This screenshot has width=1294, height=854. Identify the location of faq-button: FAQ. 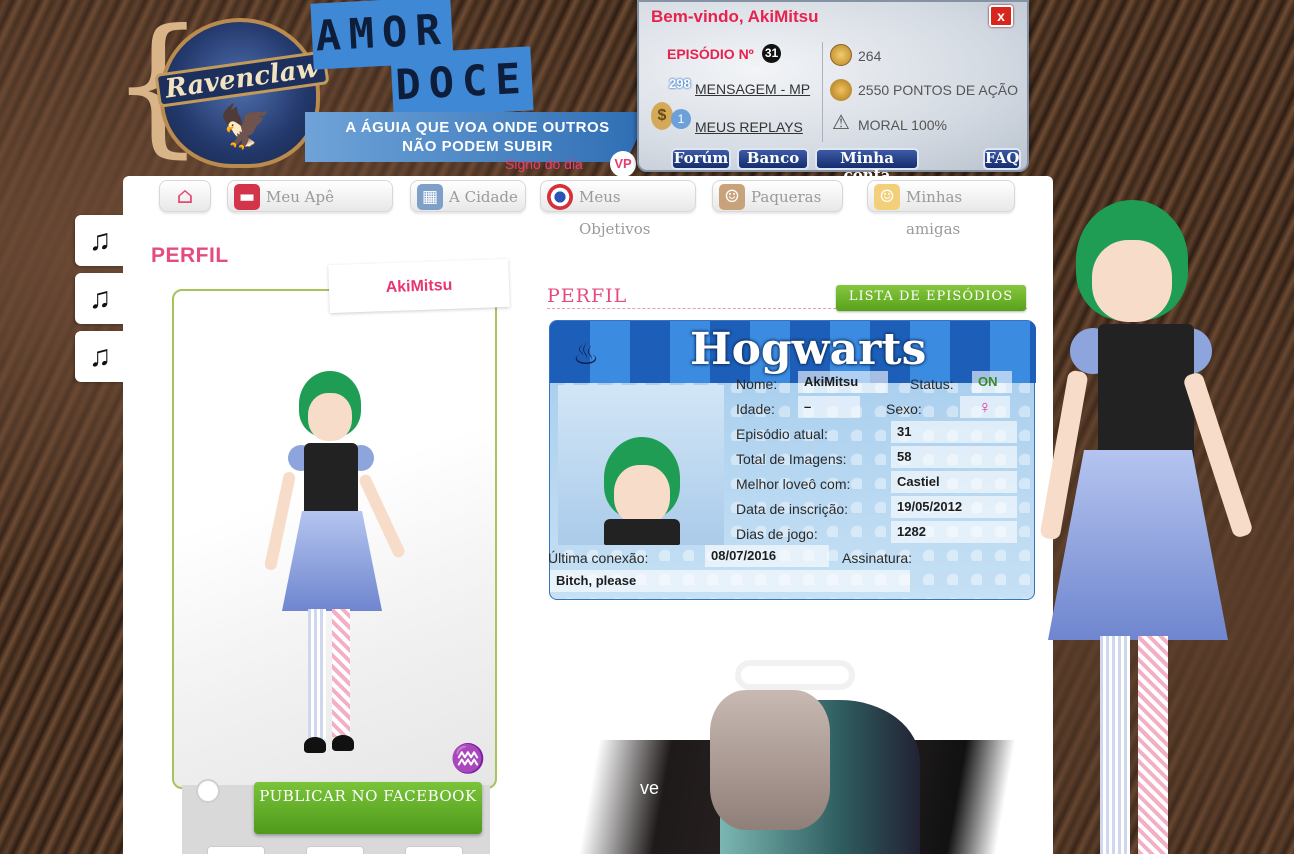
(1002, 159).